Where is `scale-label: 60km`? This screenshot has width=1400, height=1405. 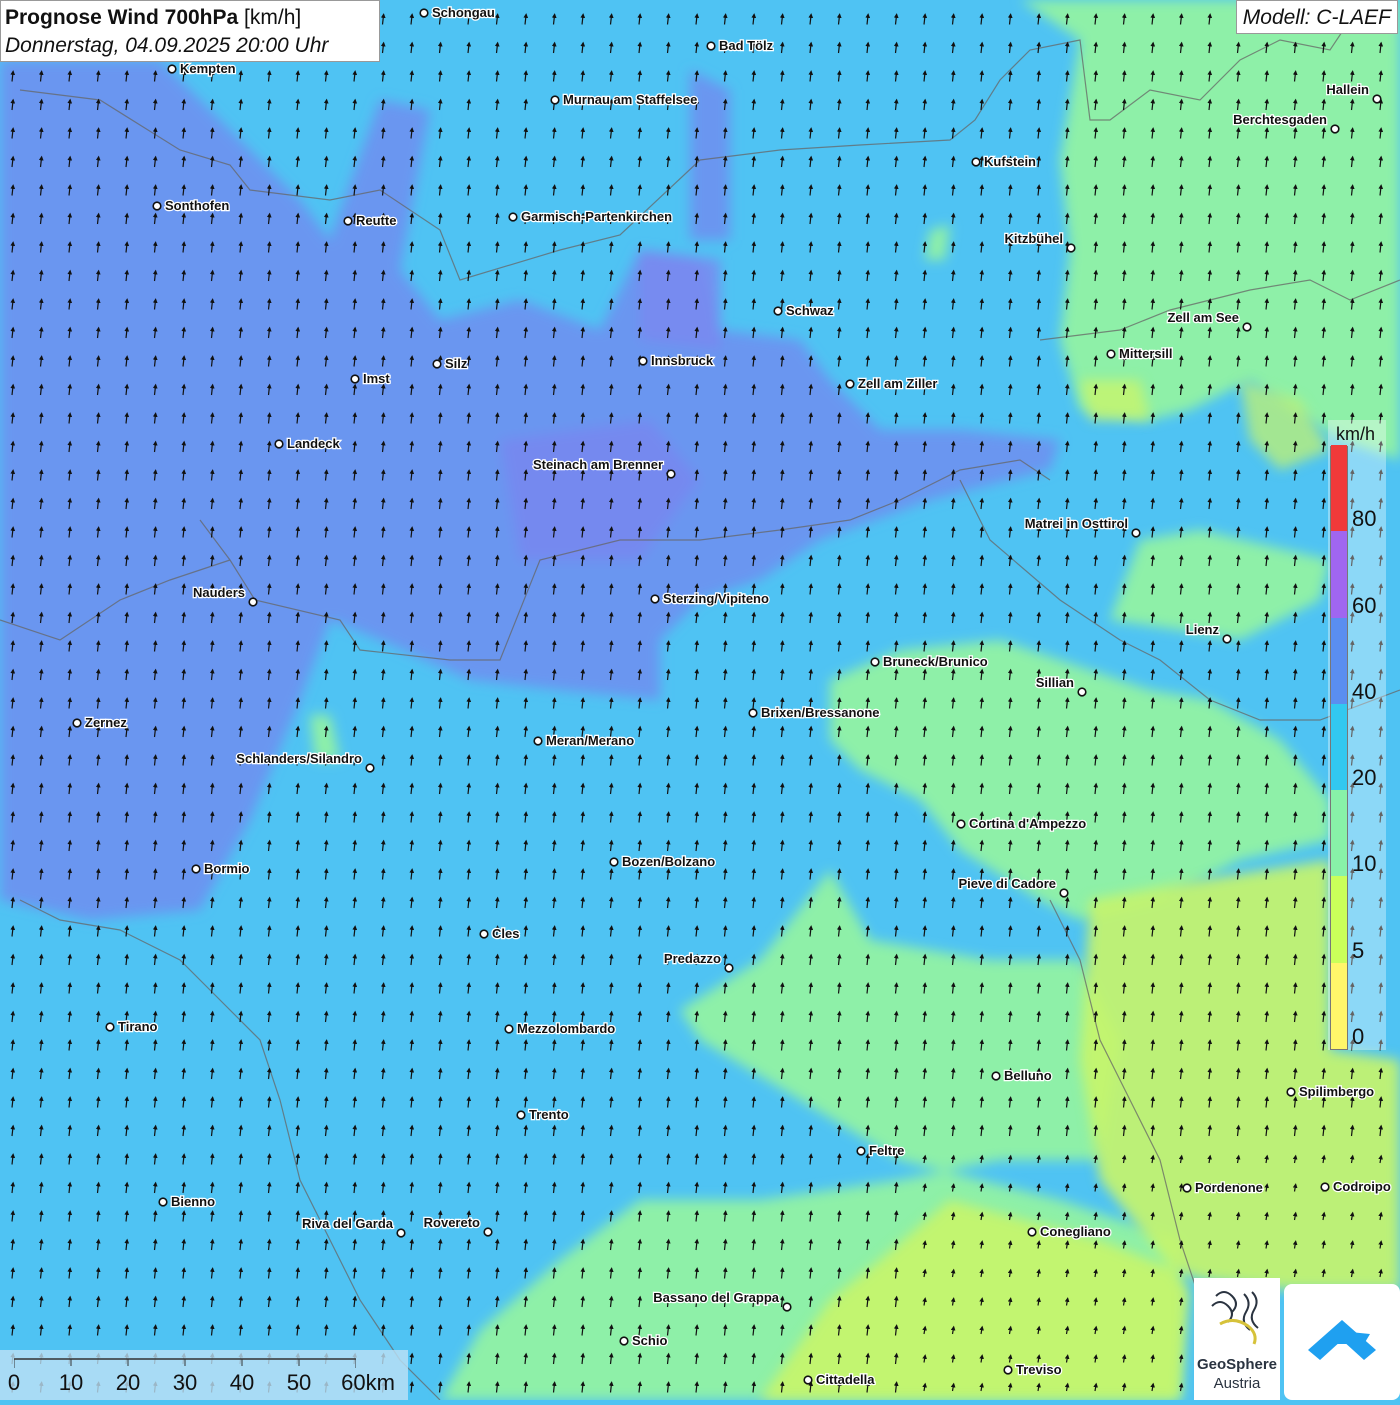
scale-label: 60km is located at coordinates (368, 1382).